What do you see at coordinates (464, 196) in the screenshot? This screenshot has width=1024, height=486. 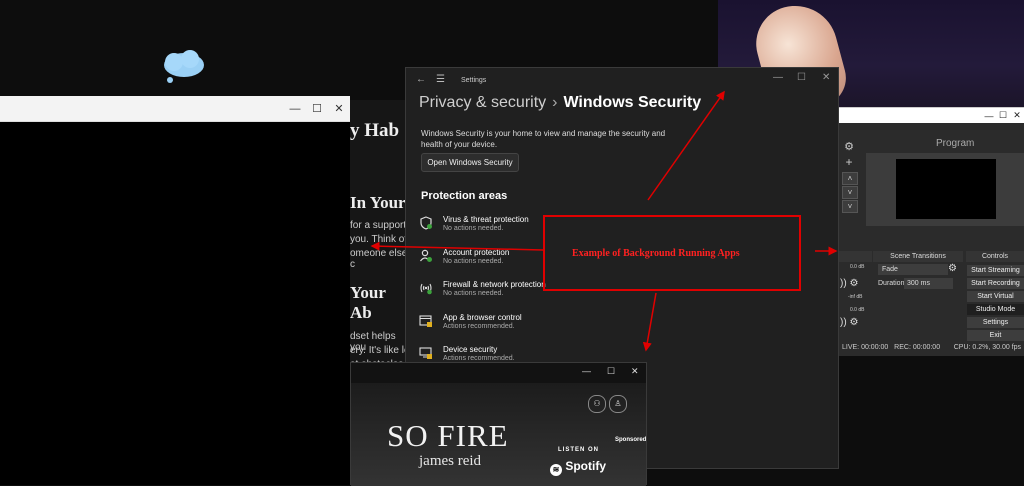 I see `section-title: Protection areas` at bounding box center [464, 196].